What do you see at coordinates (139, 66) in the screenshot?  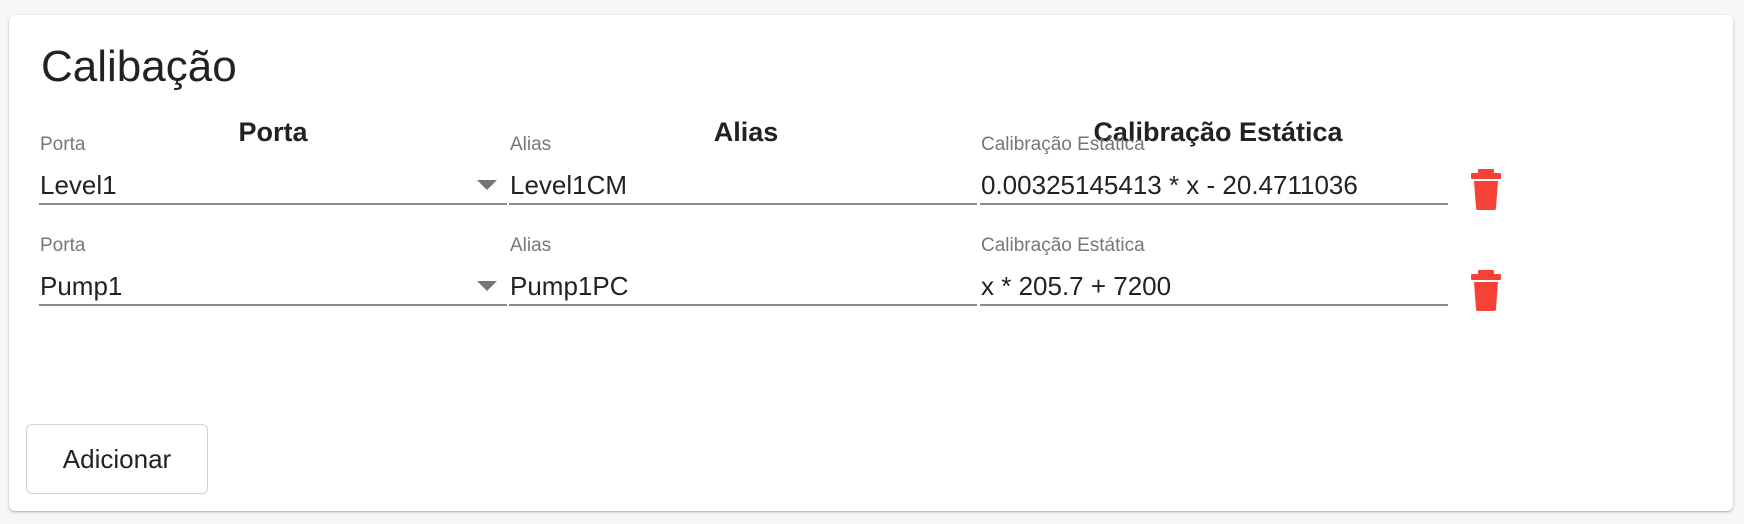 I see `page-title: Calibação` at bounding box center [139, 66].